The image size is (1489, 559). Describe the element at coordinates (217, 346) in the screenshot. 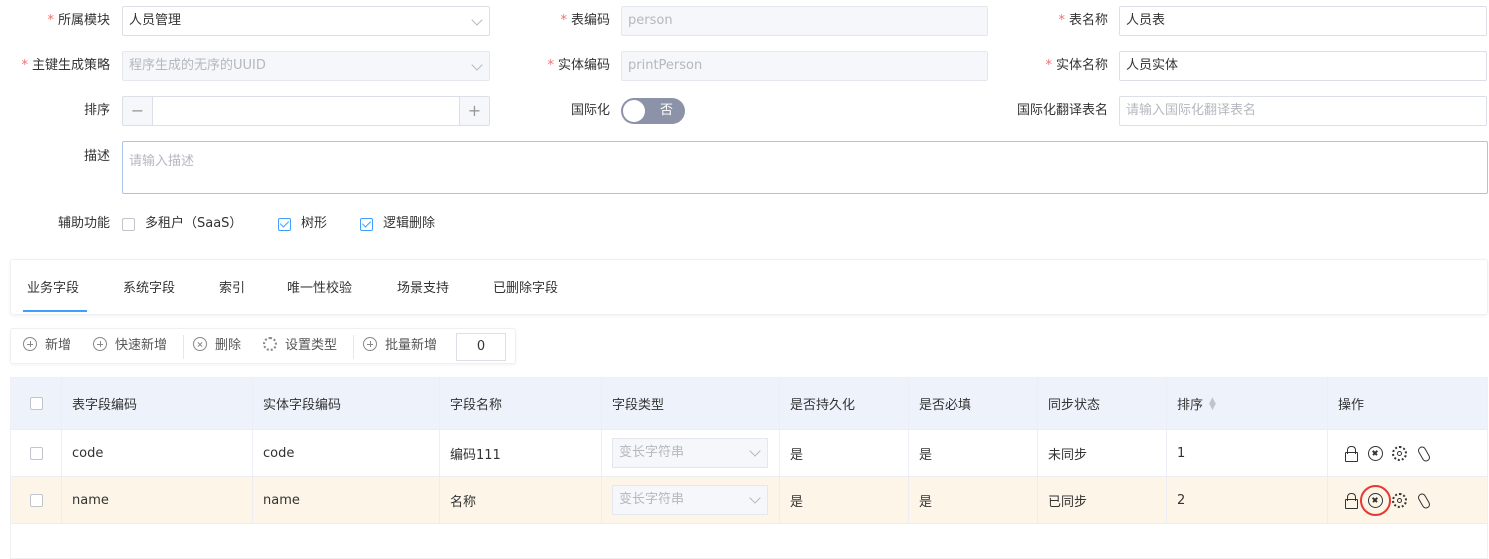

I see `delete-button: 删除` at that location.